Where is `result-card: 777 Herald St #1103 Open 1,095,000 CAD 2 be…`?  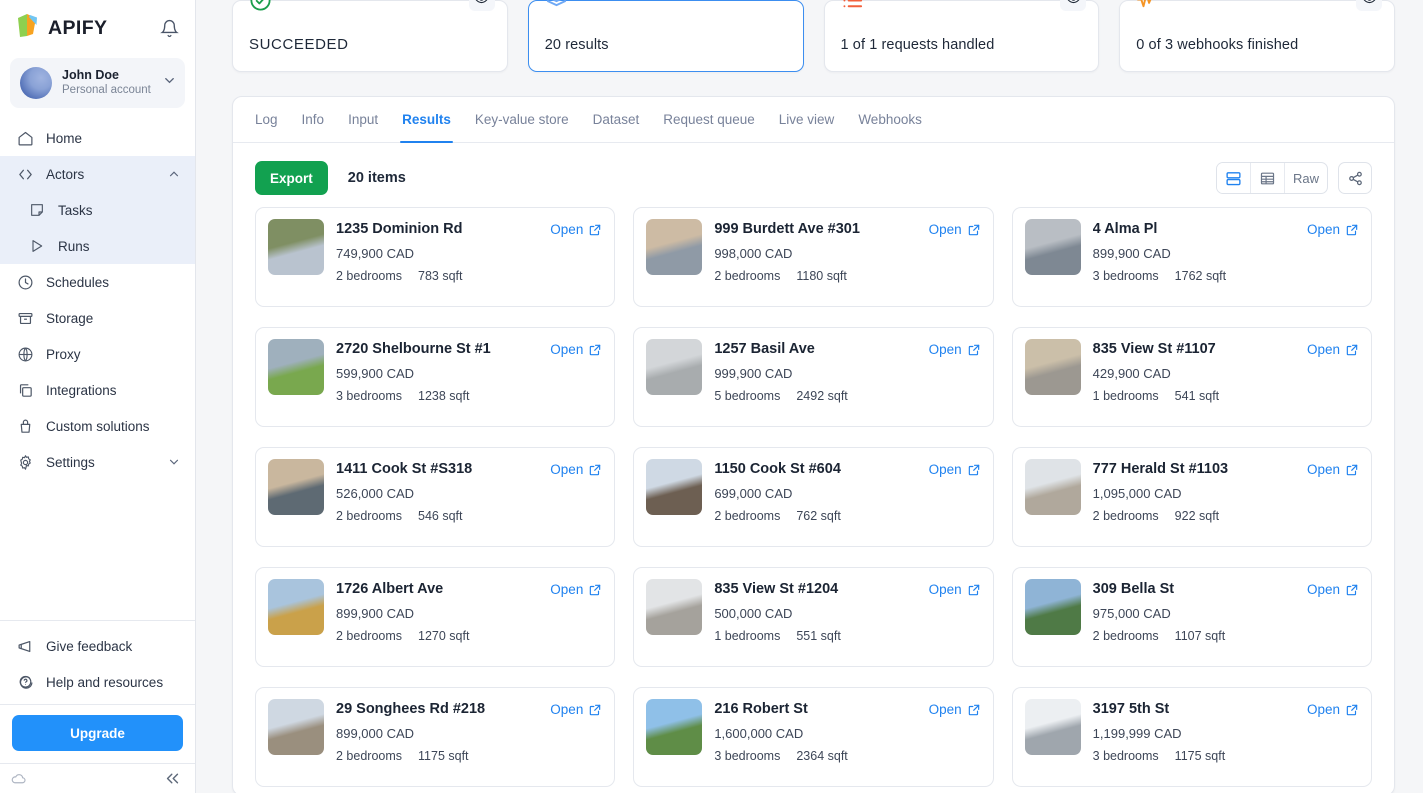 result-card: 777 Herald St #1103 Open 1,095,000 CAD 2 be… is located at coordinates (1191, 497).